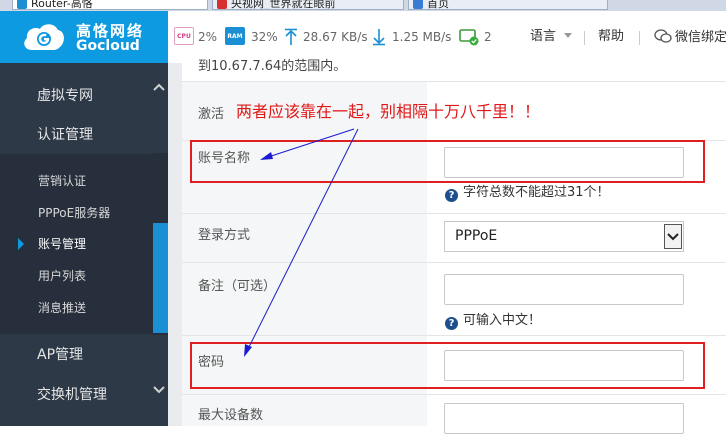  I want to click on cctv-favicon-icon, so click(222, 4).